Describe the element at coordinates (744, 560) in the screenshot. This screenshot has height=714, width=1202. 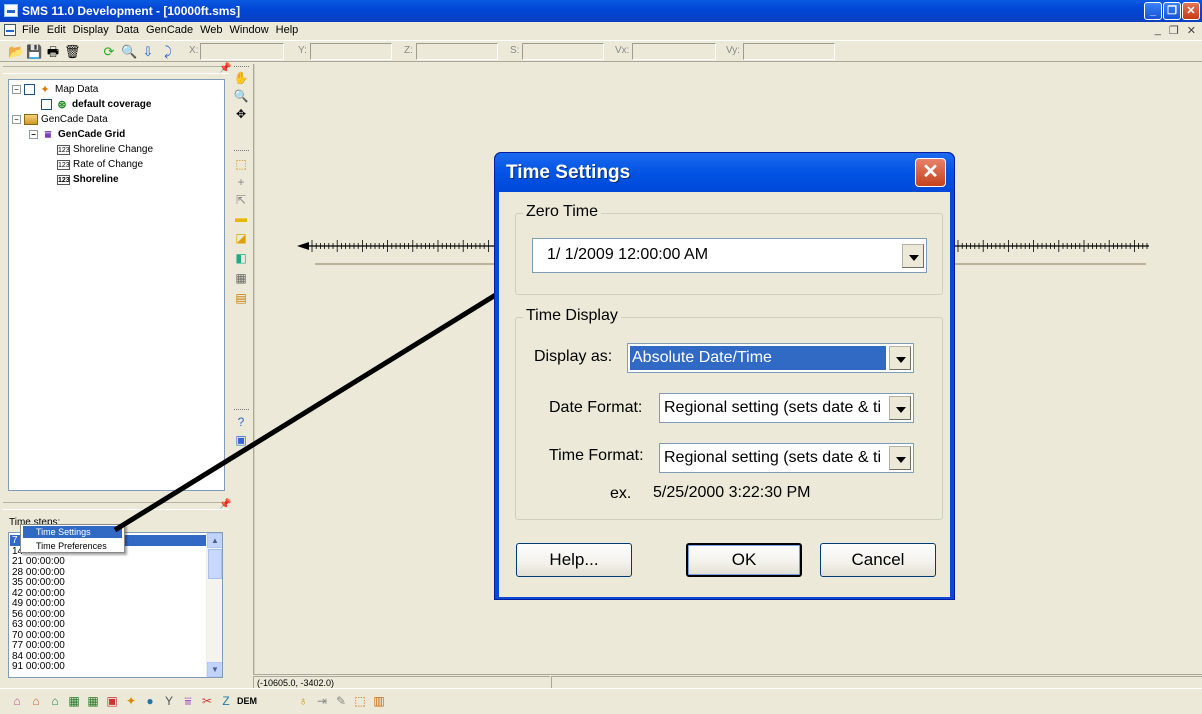
I see `ok-button: OK` at that location.